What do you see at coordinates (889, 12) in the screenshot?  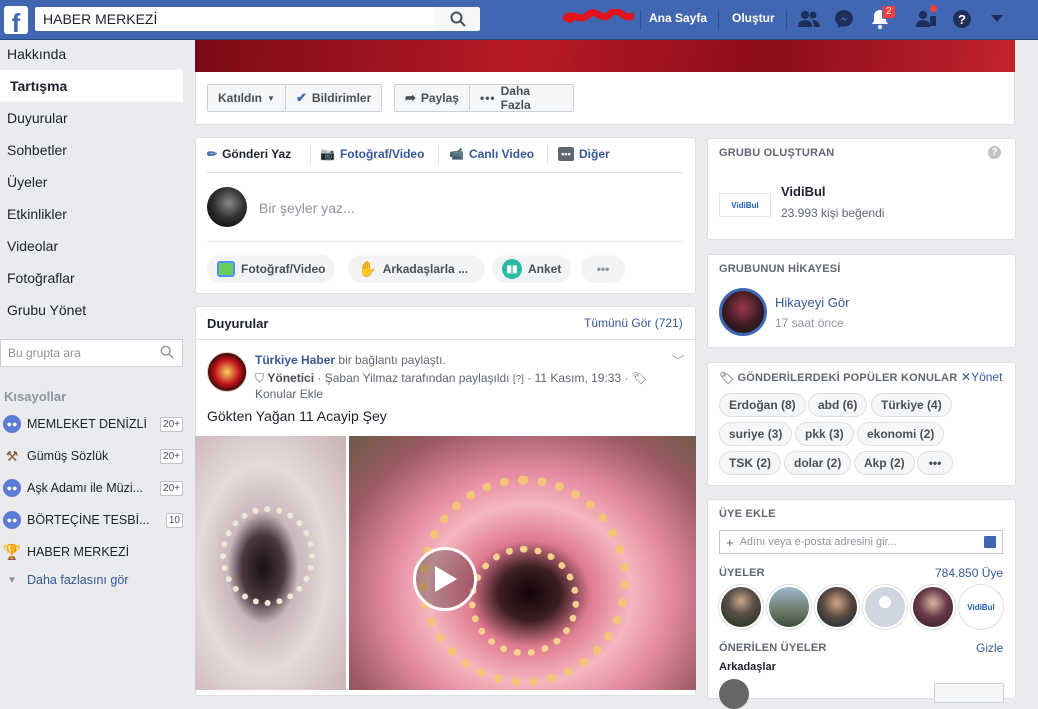 I see `notification-count-badge: 2` at bounding box center [889, 12].